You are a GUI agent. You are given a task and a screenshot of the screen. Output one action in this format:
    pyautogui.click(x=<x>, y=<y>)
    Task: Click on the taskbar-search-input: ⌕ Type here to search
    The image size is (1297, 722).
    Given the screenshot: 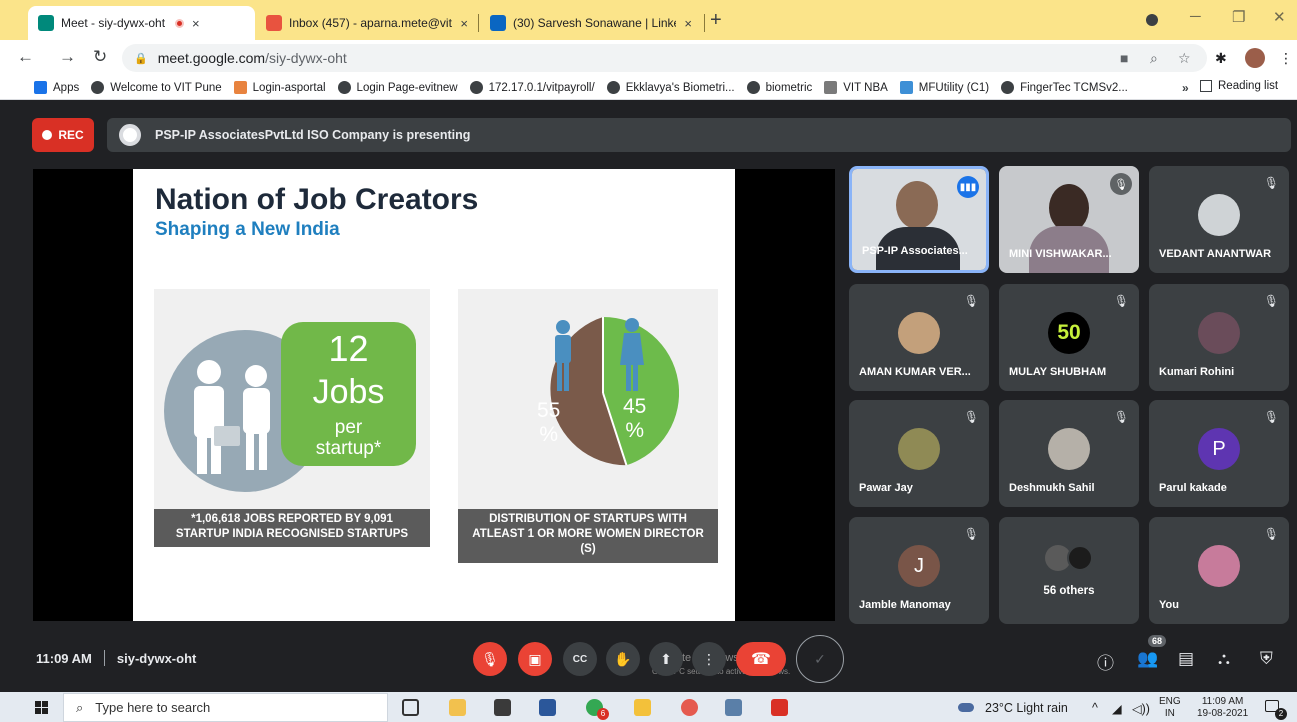 What is the action you would take?
    pyautogui.click(x=225, y=707)
    